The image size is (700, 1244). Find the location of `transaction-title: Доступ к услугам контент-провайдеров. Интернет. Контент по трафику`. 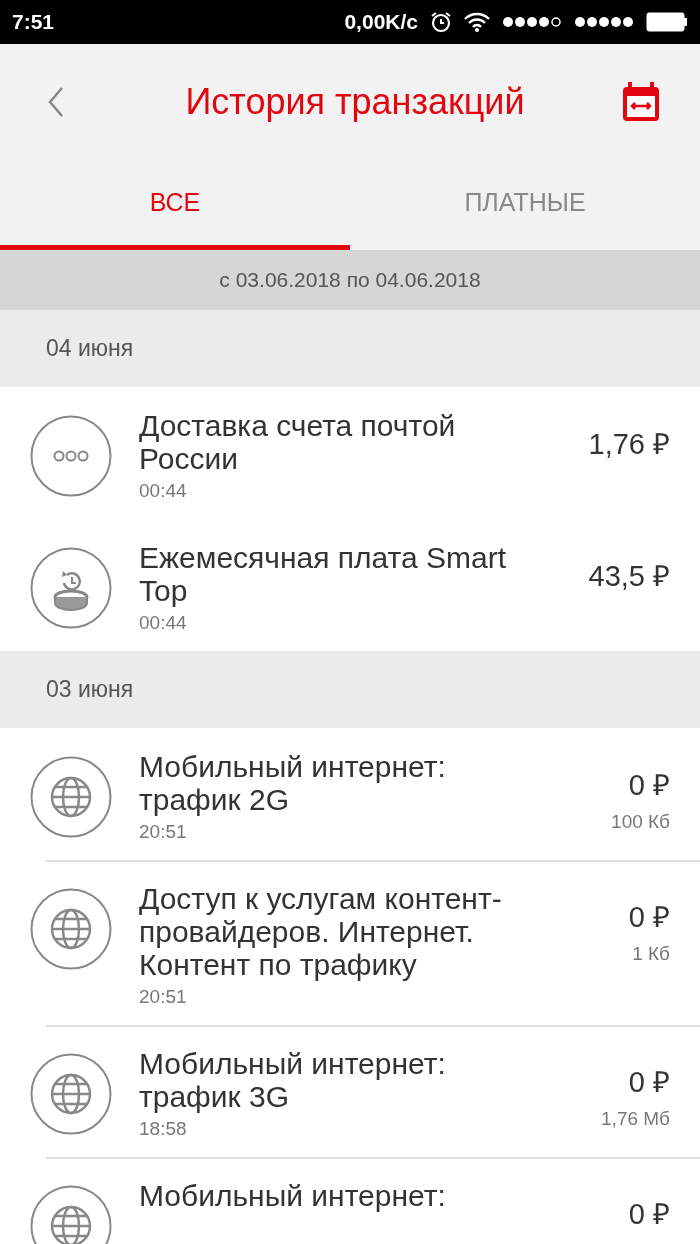

transaction-title: Доступ к услугам контент-провайдеров. Интернет. Контент по трафику is located at coordinates (321, 931).